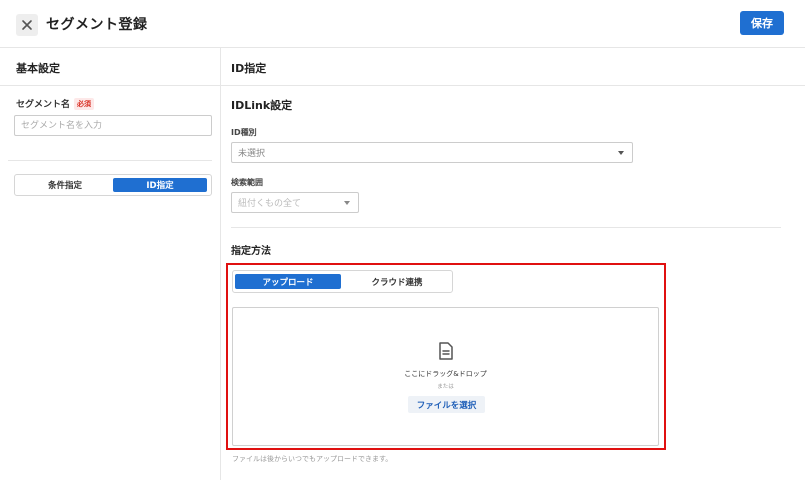 This screenshot has height=480, width=805. Describe the element at coordinates (220, 264) in the screenshot. I see `column-divider` at that location.